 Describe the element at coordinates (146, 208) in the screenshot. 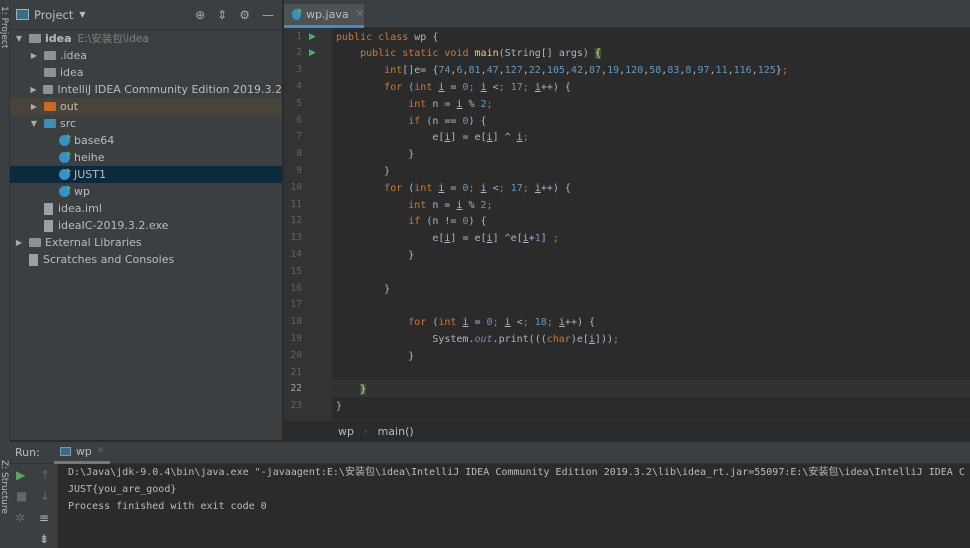

I see `tree-item: idea.iml` at that location.